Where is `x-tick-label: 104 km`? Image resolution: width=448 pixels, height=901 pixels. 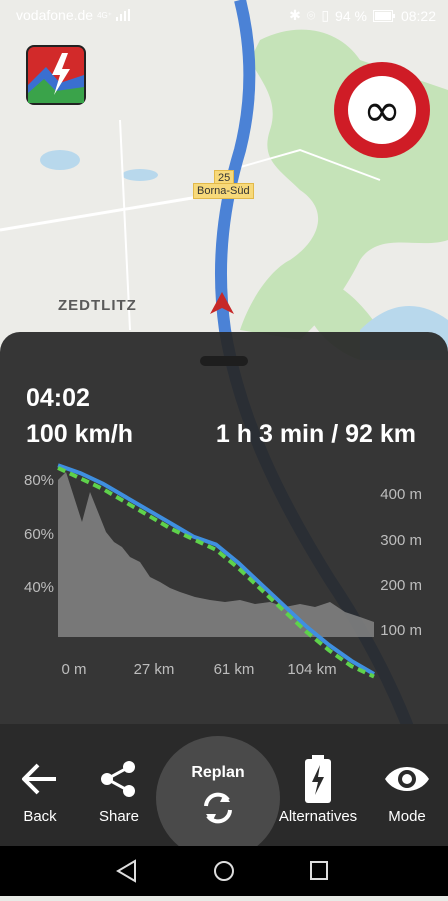
x-tick-label: 104 km is located at coordinates (311, 669).